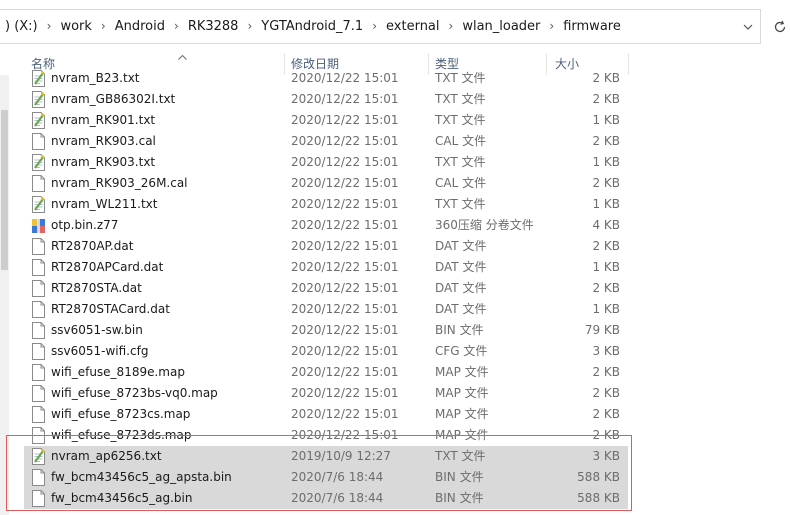 Image resolution: width=790 pixels, height=515 pixels. Describe the element at coordinates (326, 78) in the screenshot. I see `file-row: nvram_B23.txt 2020/12/22 15:01 TXT 文件 2 KB` at that location.